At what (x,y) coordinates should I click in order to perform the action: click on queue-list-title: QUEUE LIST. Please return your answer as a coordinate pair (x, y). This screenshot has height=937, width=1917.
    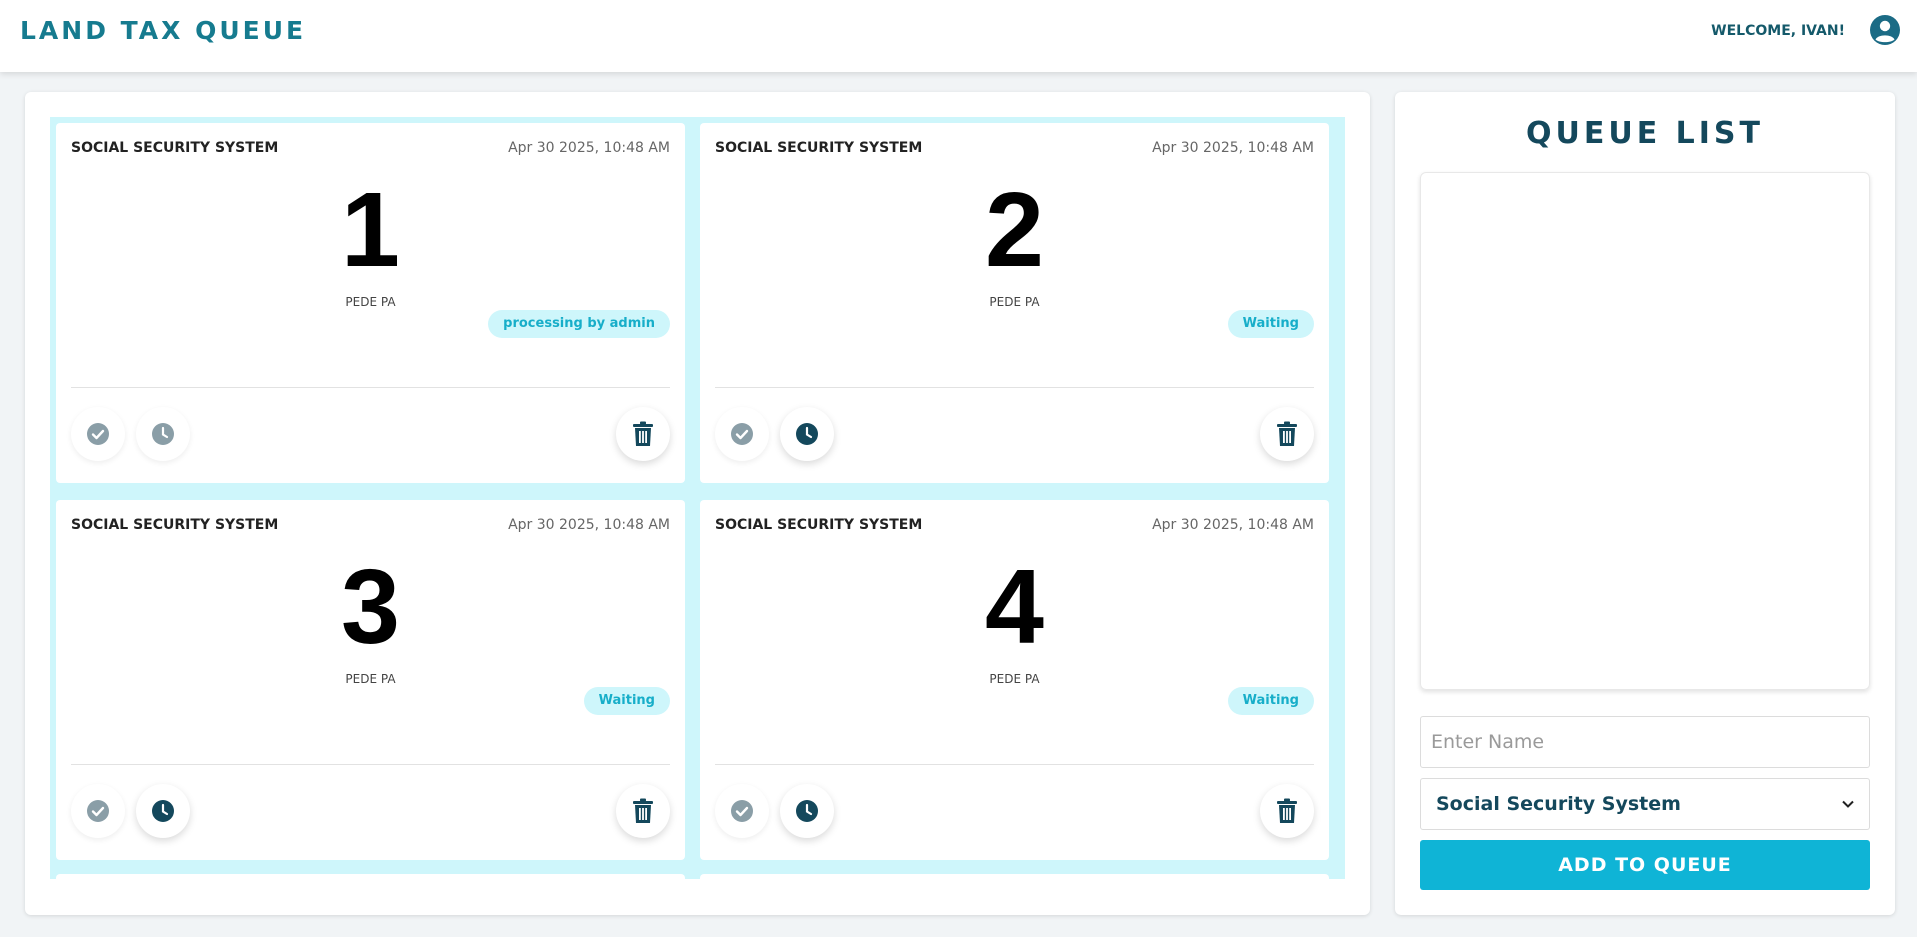
    Looking at the image, I should click on (1644, 133).